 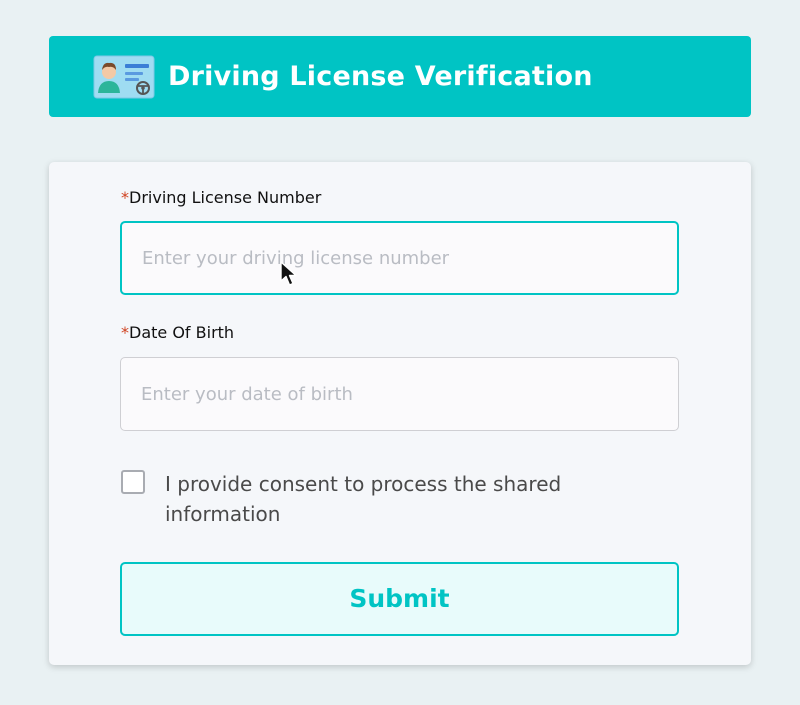 I want to click on license-number-label: *Driving License Number, so click(x=221, y=197).